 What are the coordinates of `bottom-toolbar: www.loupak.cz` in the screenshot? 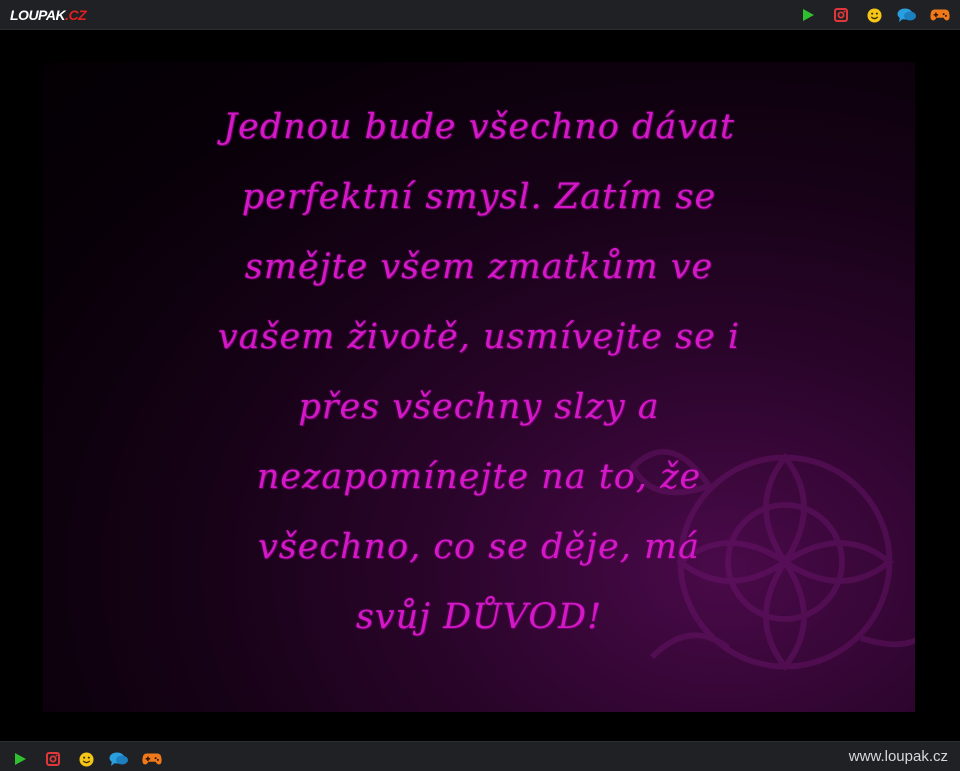 It's located at (480, 756).